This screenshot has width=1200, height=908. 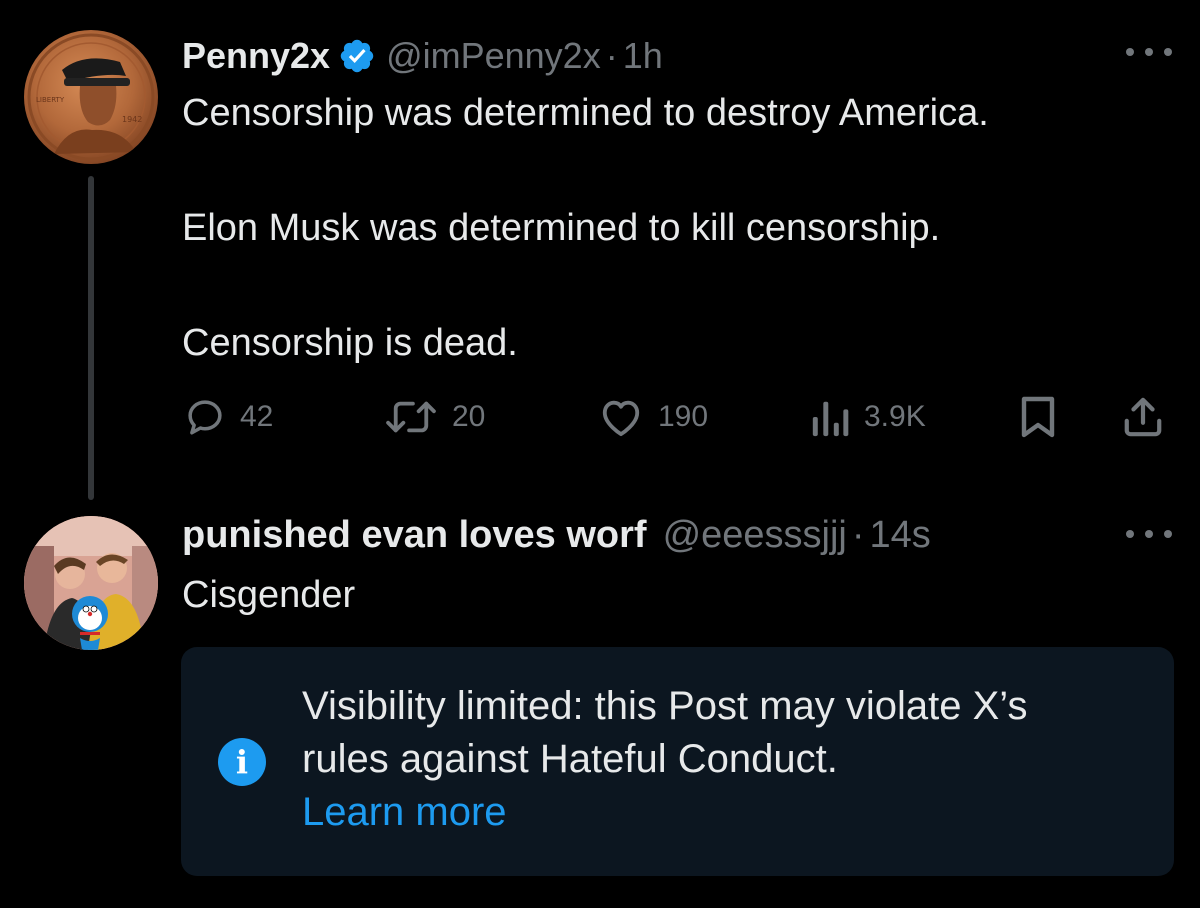 I want to click on like-count: 190, so click(x=683, y=416).